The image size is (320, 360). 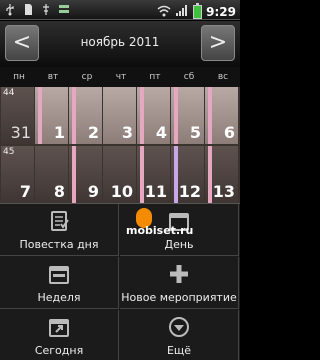 What do you see at coordinates (10, 9) in the screenshot?
I see `usb-icon` at bounding box center [10, 9].